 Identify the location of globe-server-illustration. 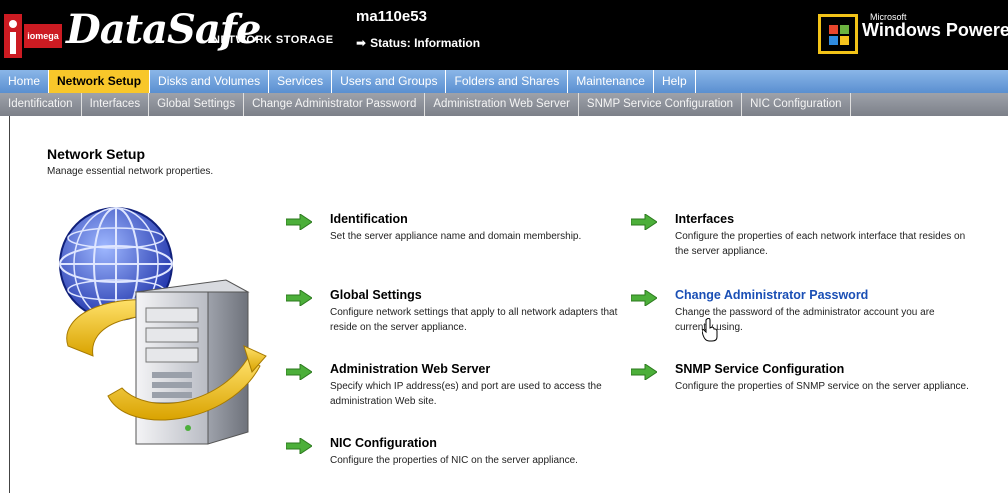
(163, 326).